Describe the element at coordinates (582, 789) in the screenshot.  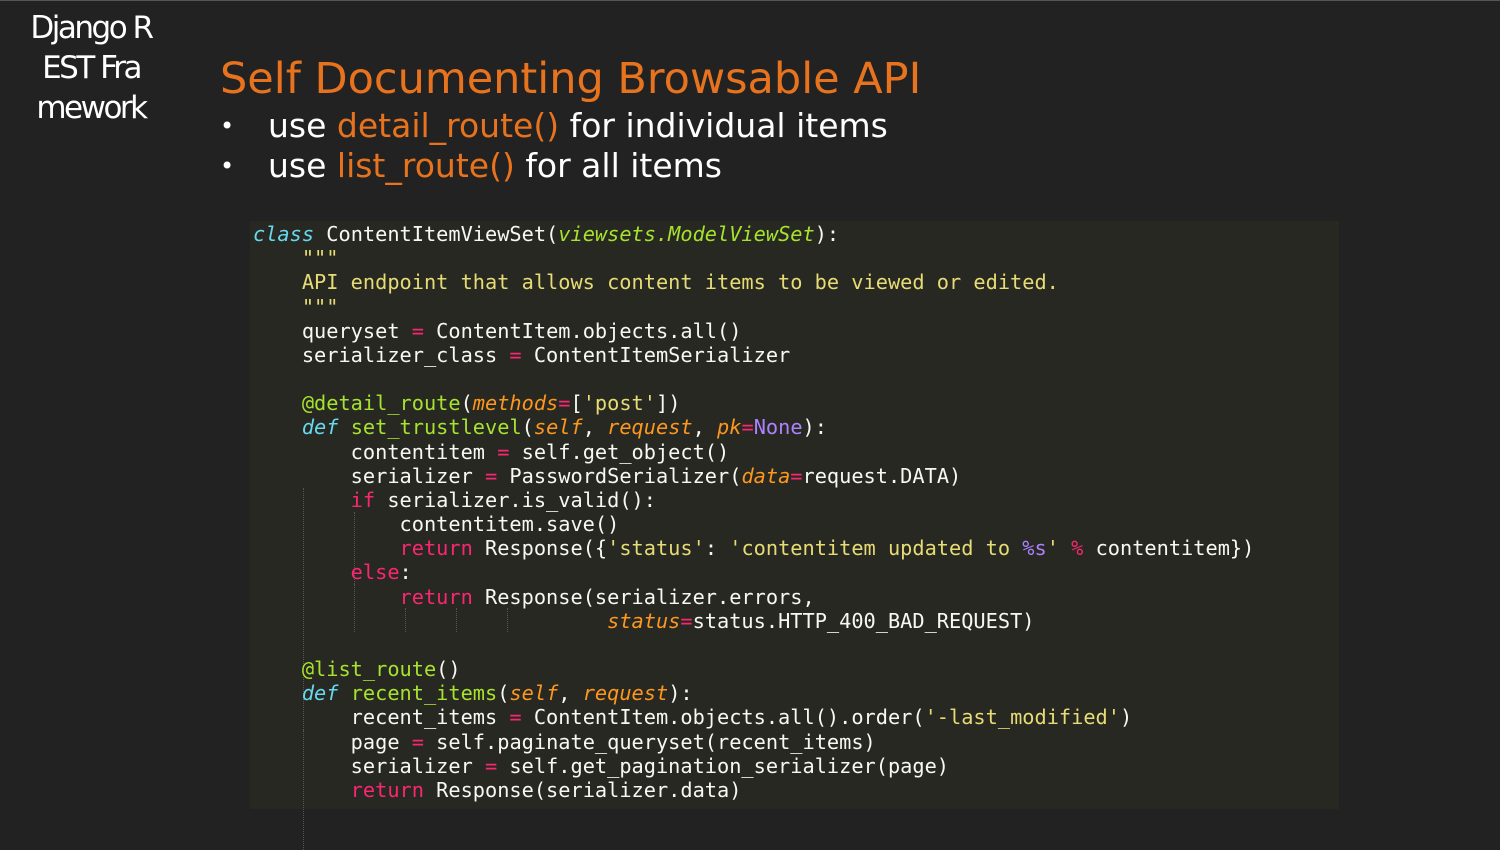
I see `code-token: Response(serializer.data)` at that location.